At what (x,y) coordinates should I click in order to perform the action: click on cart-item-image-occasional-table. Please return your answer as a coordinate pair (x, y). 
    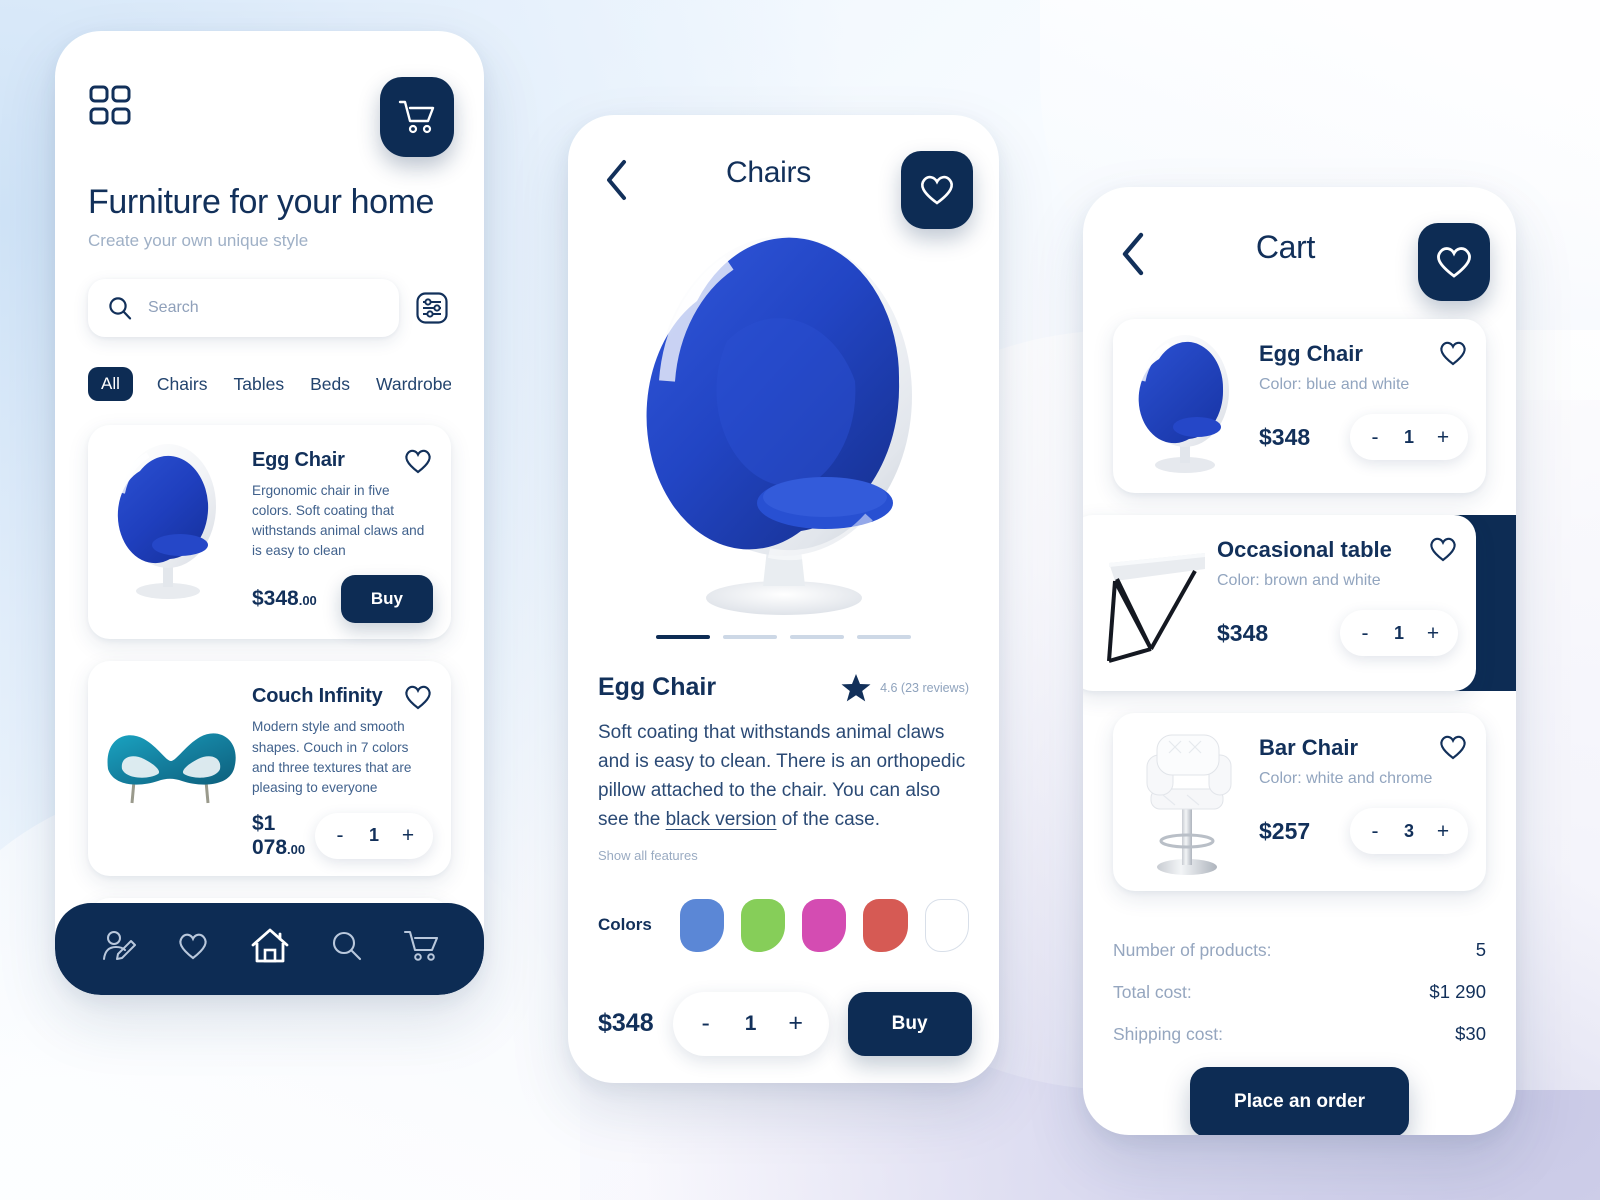
    Looking at the image, I should click on (1146, 603).